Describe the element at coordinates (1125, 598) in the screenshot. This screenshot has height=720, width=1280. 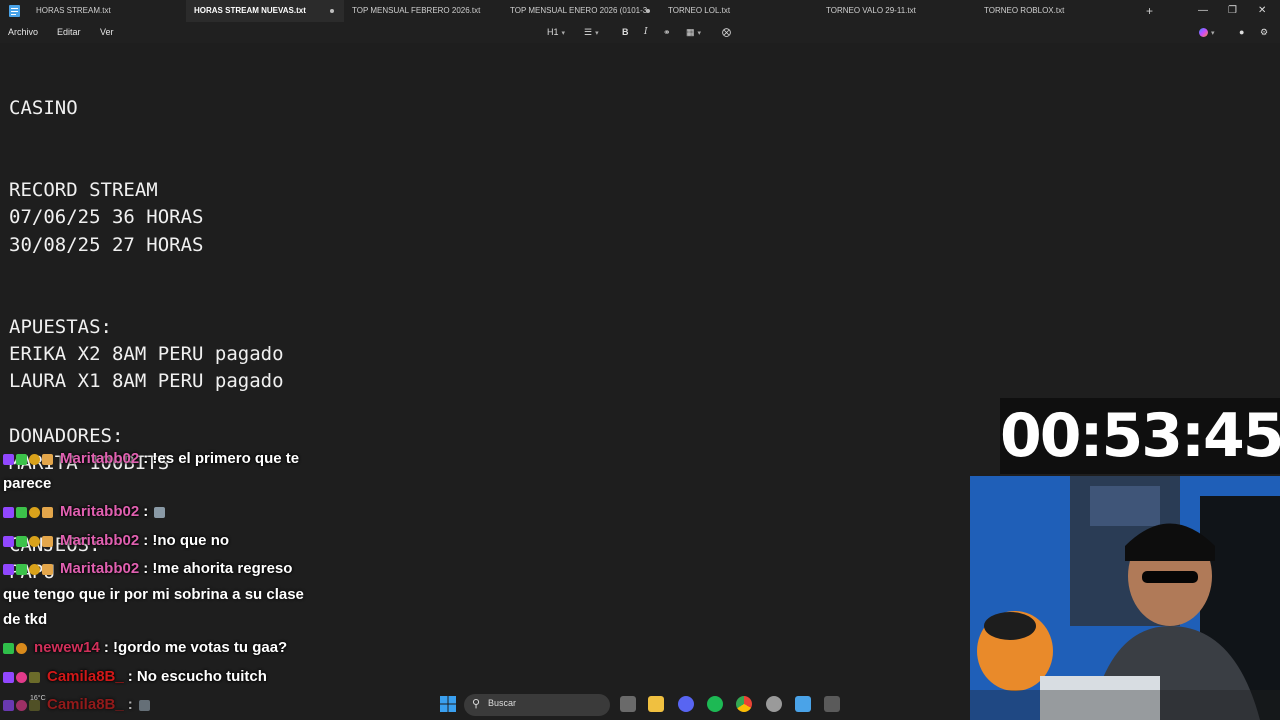
I see `webcam-image` at that location.